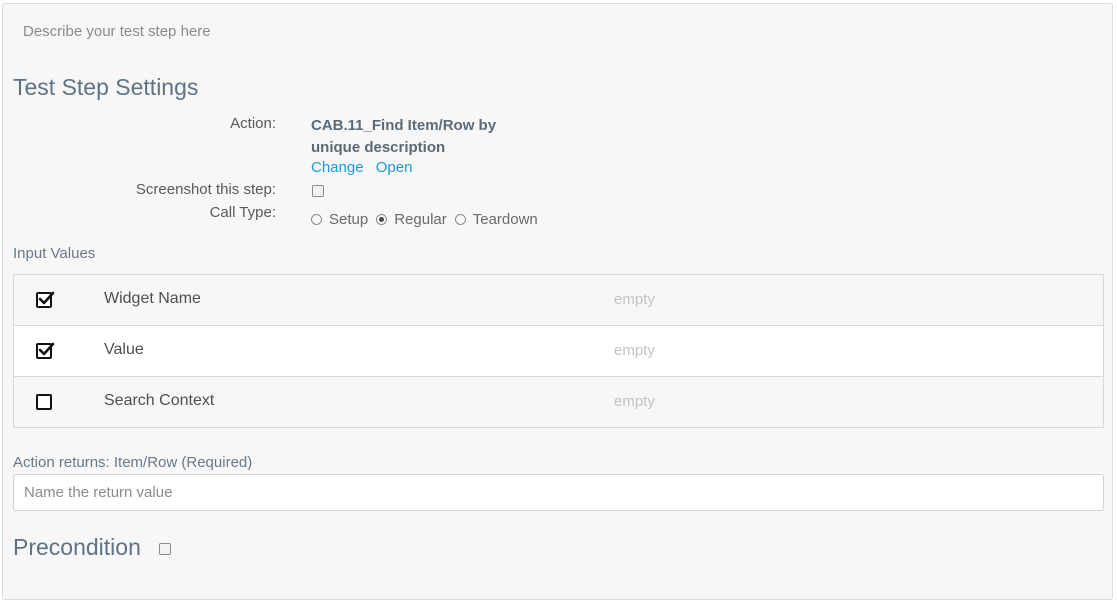 The width and height of the screenshot is (1117, 603). What do you see at coordinates (242, 212) in the screenshot?
I see `call-type-label: Call Type:` at bounding box center [242, 212].